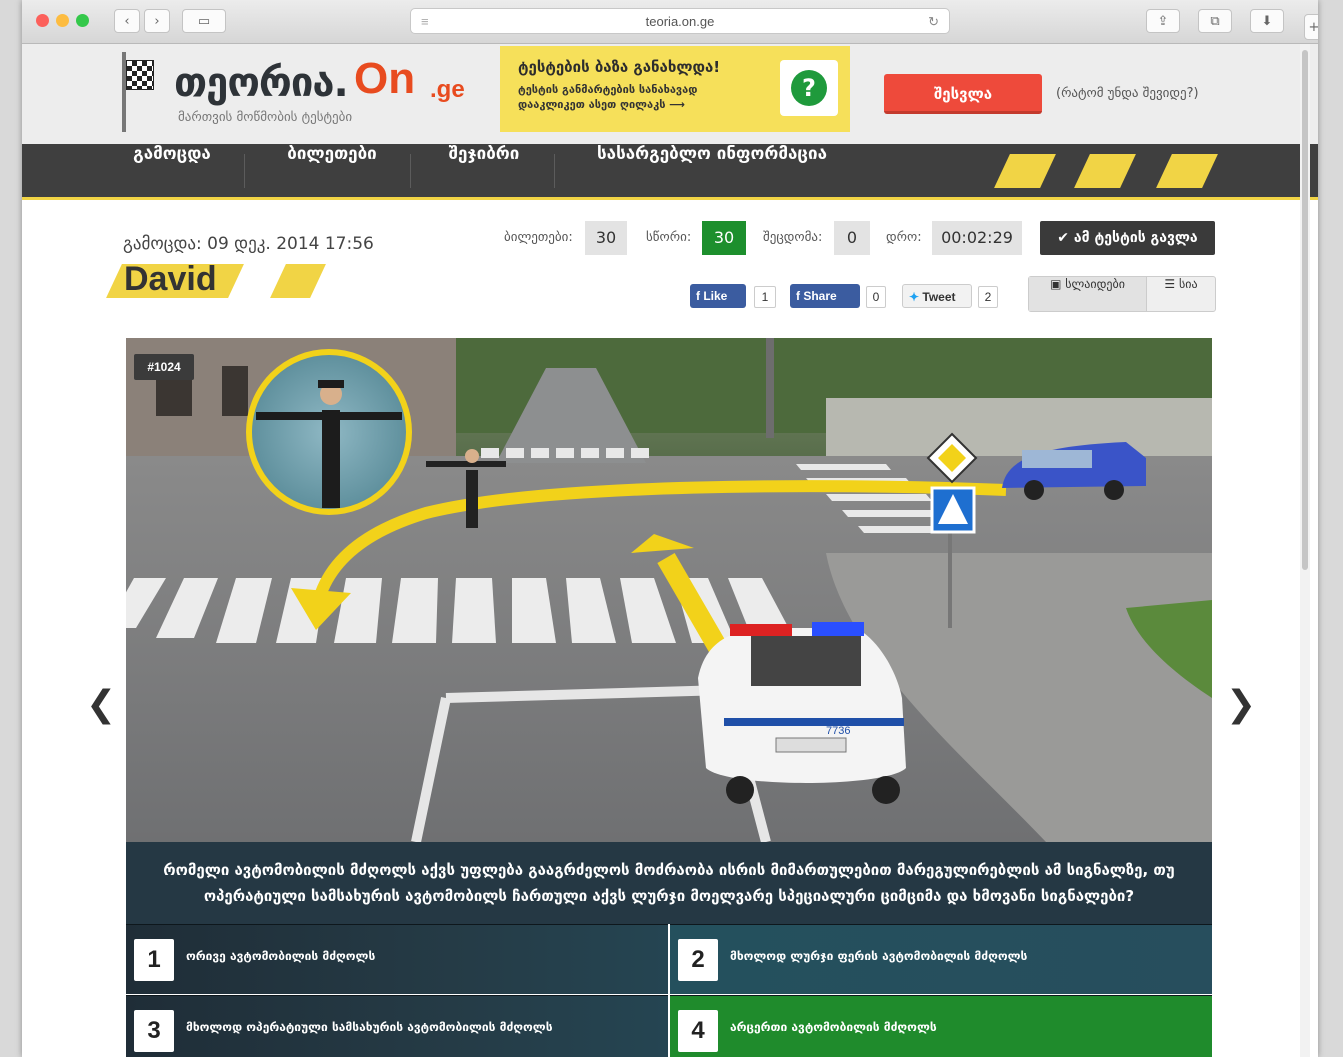  Describe the element at coordinates (712, 170) in the screenshot. I see `nav-item-useful-info: სასარგებლო ინფორმაცია` at that location.